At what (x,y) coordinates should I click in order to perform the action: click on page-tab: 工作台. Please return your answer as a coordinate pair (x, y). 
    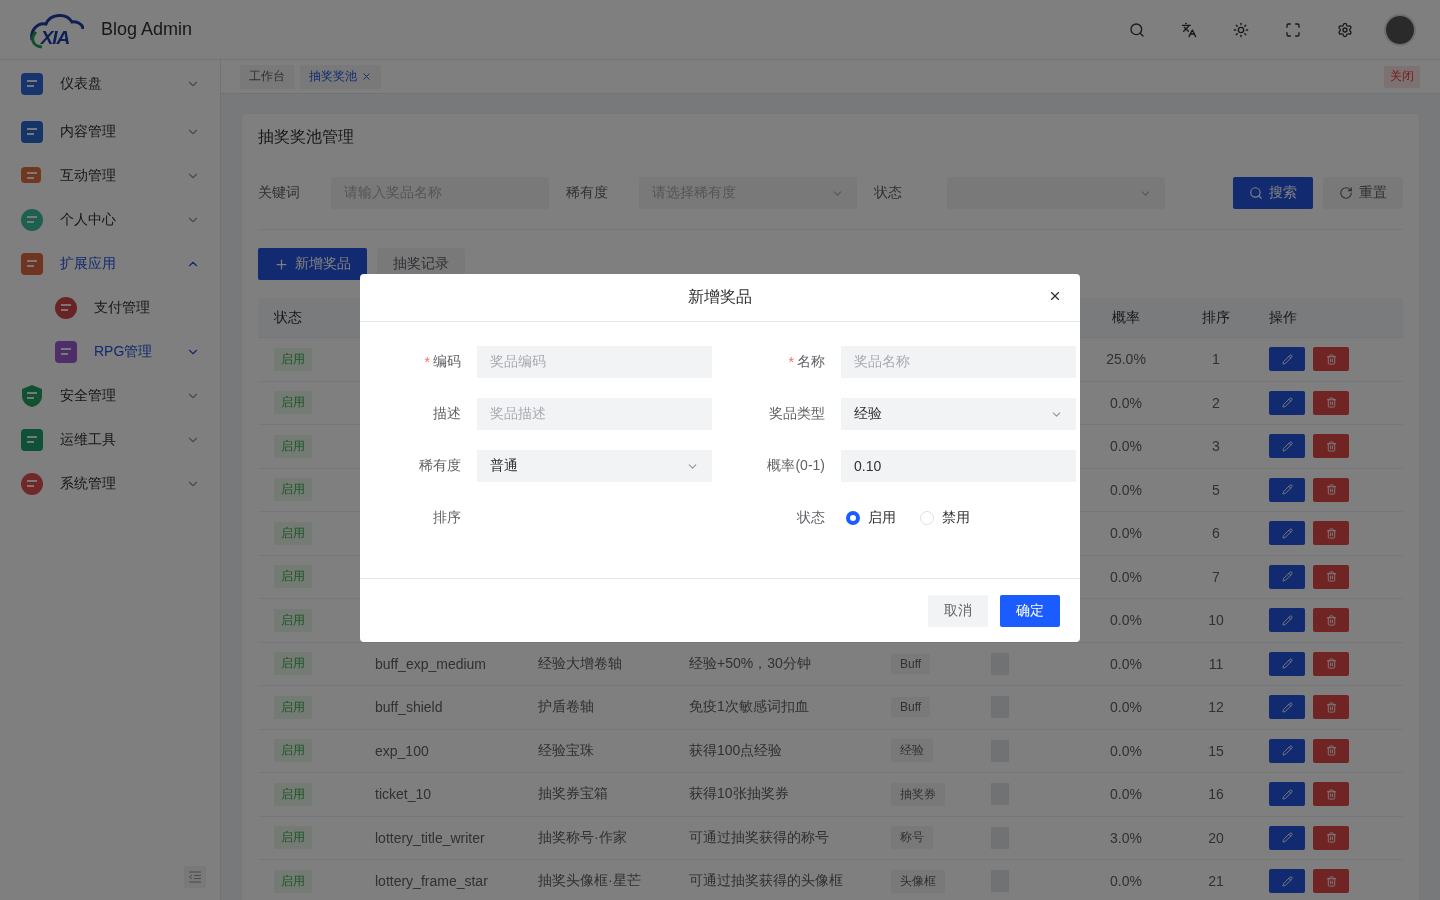
    Looking at the image, I should click on (267, 76).